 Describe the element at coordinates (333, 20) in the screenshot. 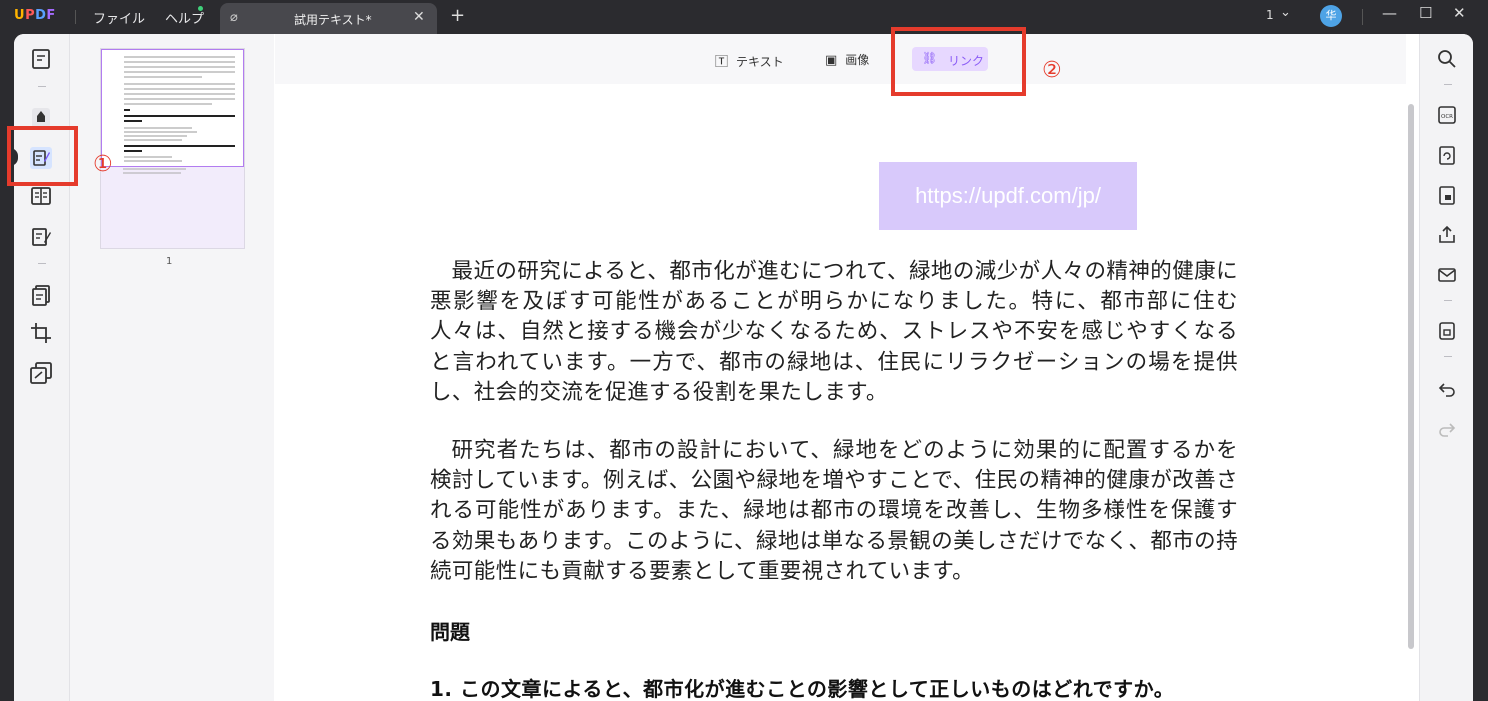

I see `tab-title: 試用テキスト*` at that location.